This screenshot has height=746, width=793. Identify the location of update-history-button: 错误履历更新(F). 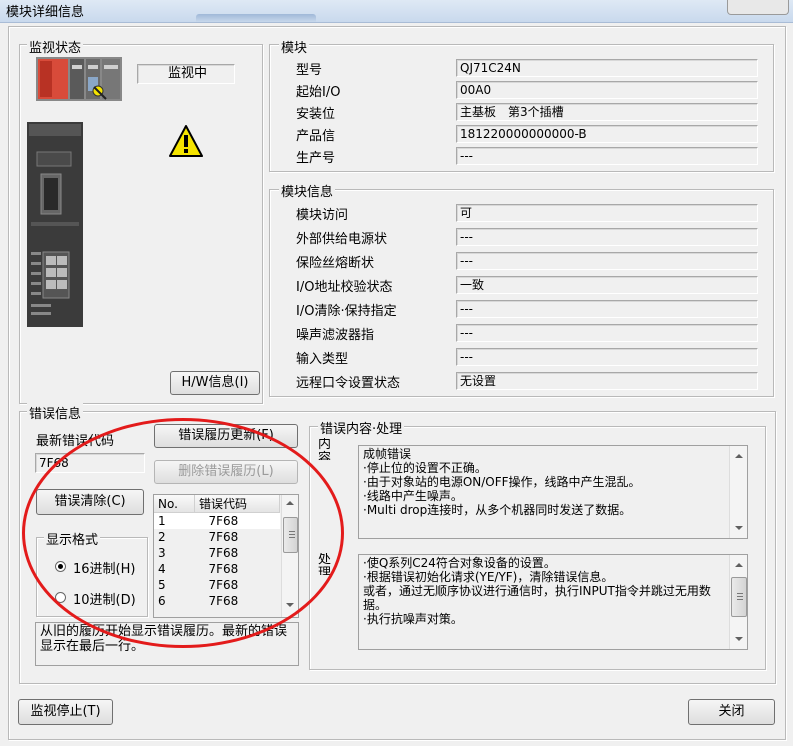
(226, 436).